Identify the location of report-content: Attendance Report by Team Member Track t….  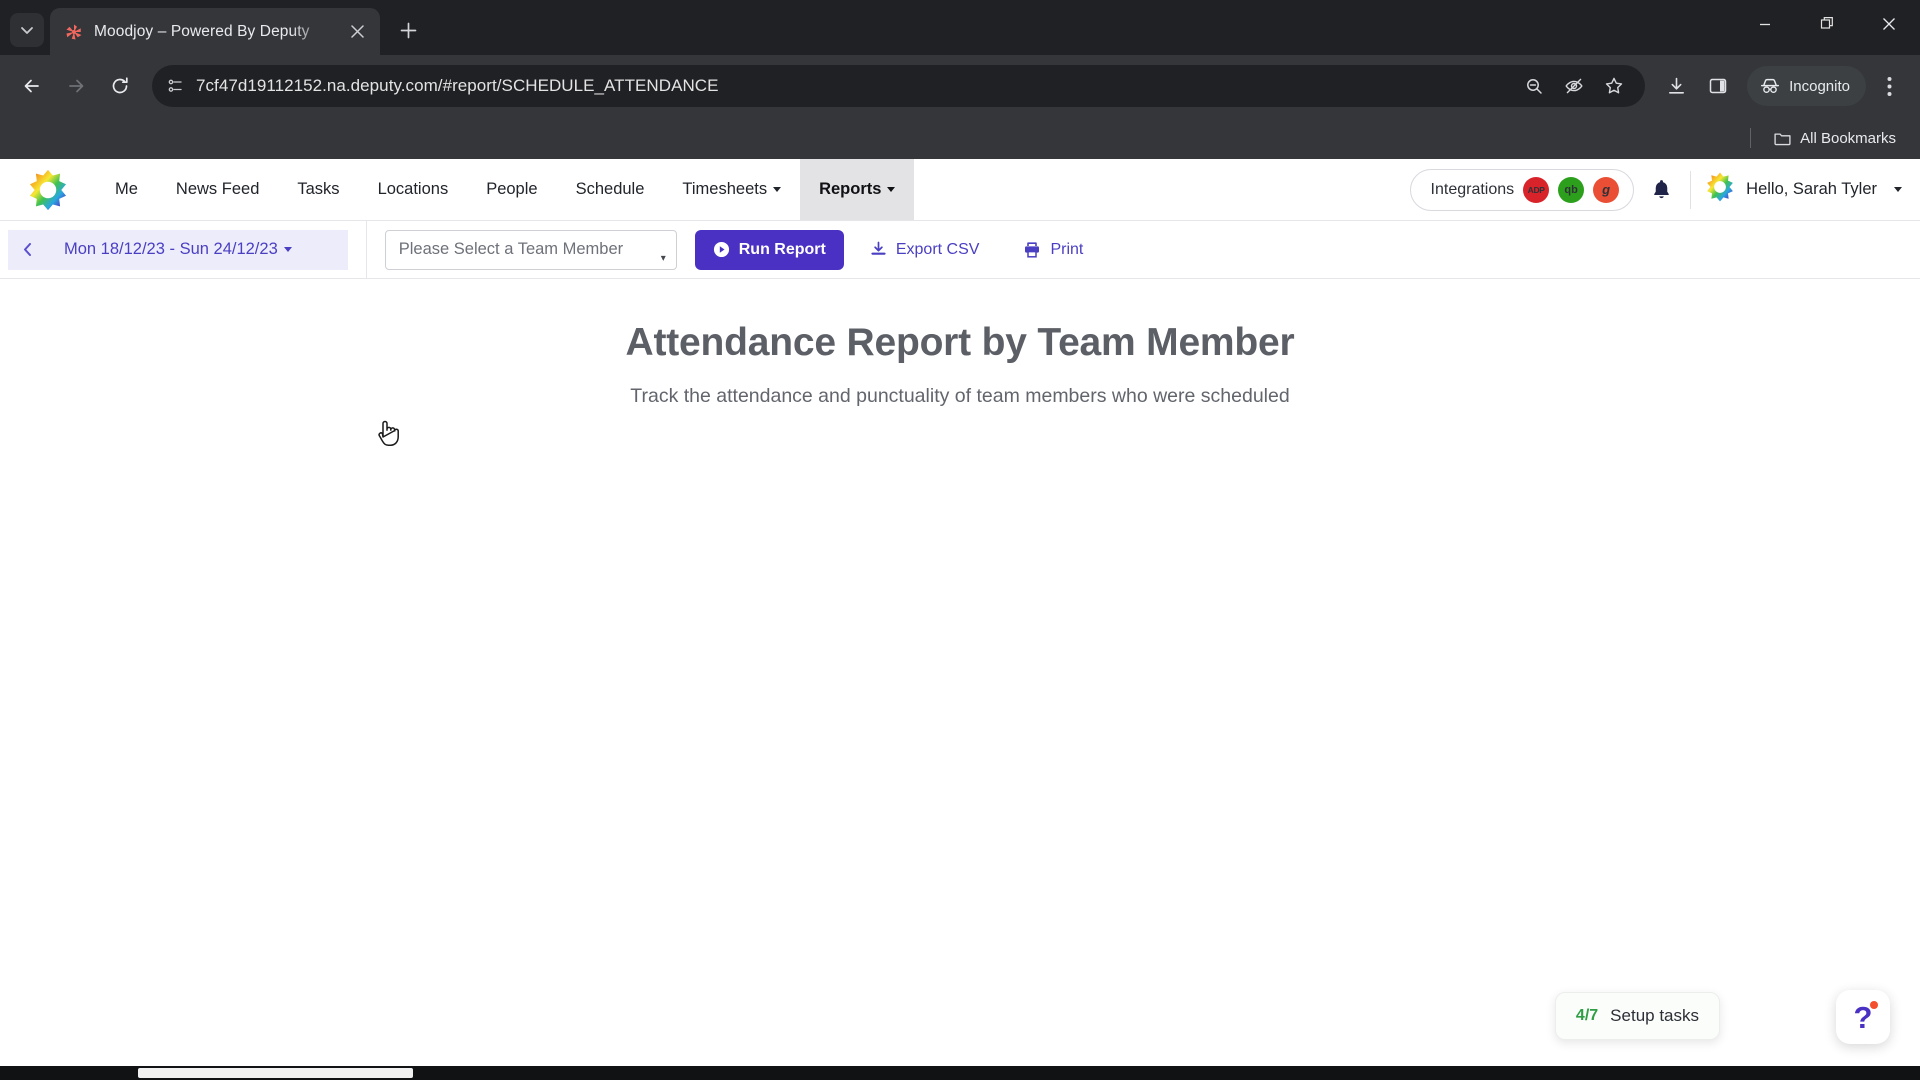
(960, 343).